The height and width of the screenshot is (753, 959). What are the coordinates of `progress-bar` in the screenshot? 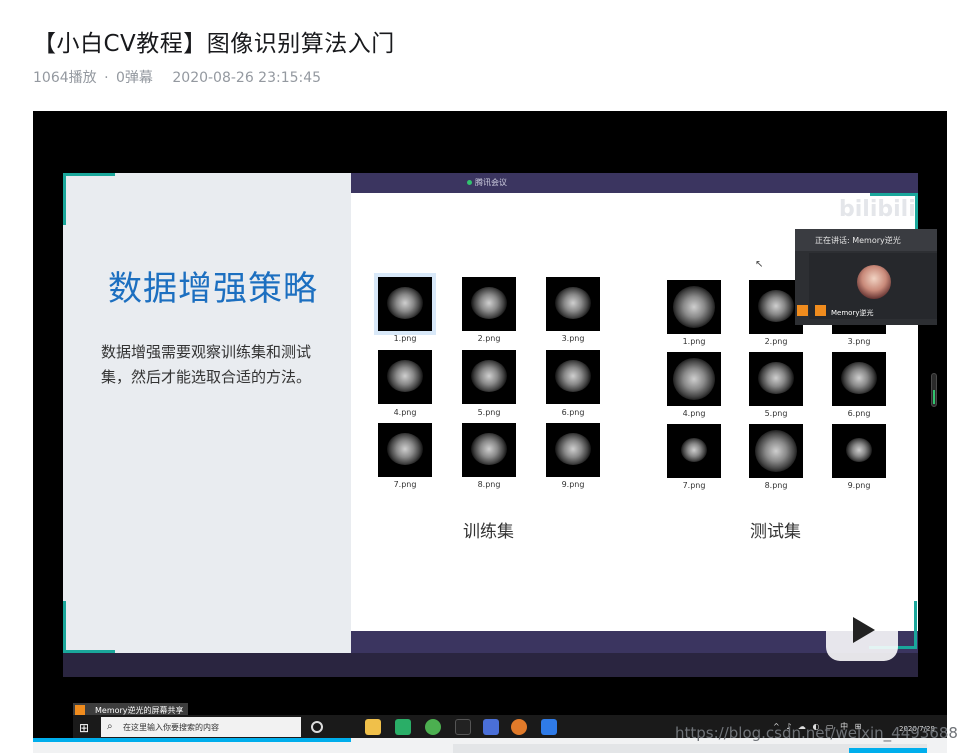 It's located at (192, 740).